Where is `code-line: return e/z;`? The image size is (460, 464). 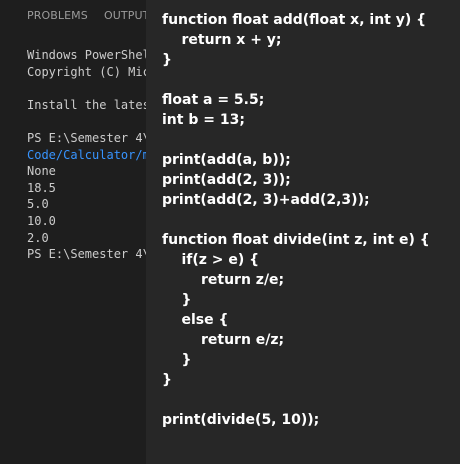 code-line: return e/z; is located at coordinates (223, 340).